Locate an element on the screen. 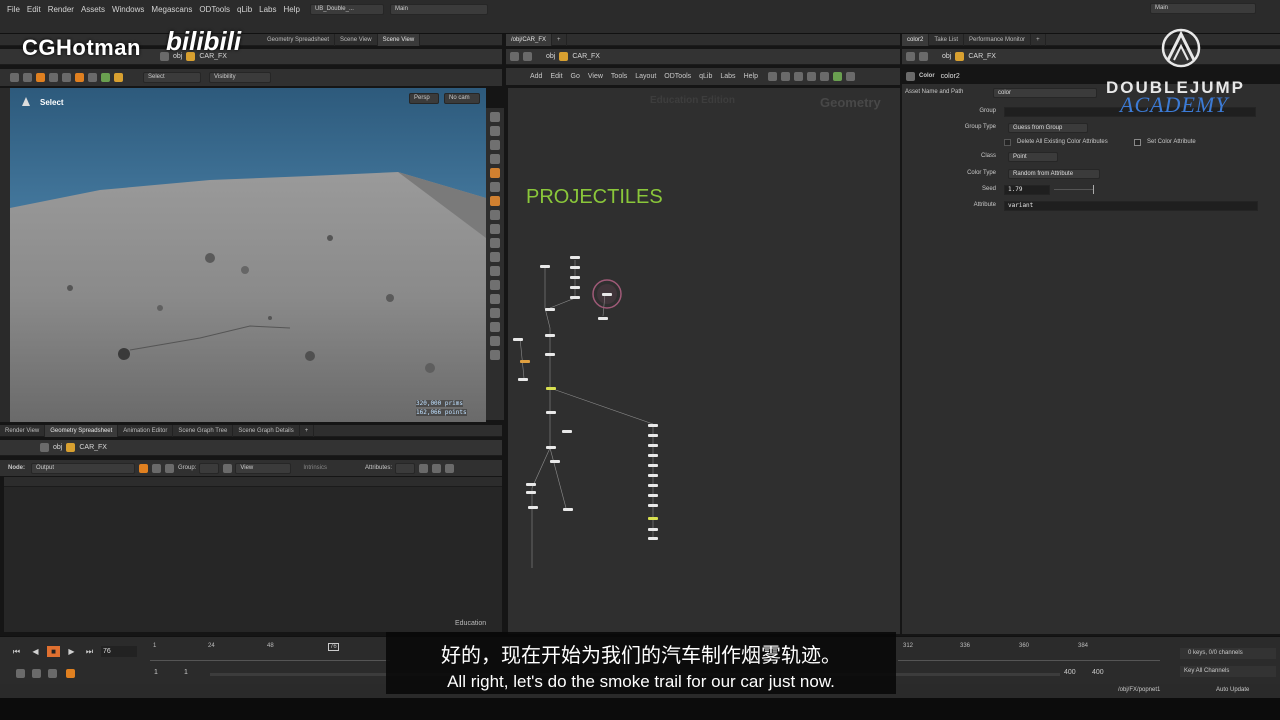 The height and width of the screenshot is (720, 1280). net-menu-layout: Layout is located at coordinates (645, 76).